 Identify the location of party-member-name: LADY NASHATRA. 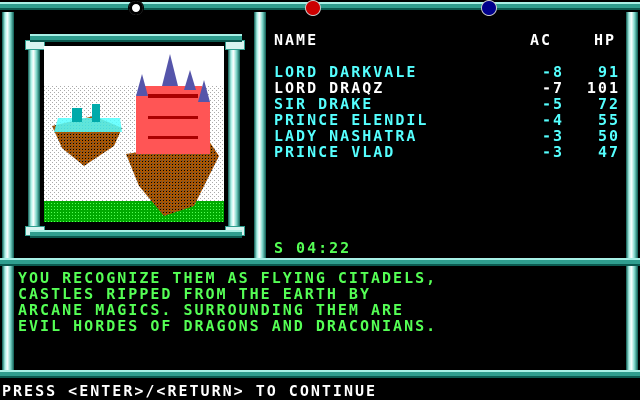
(346, 136).